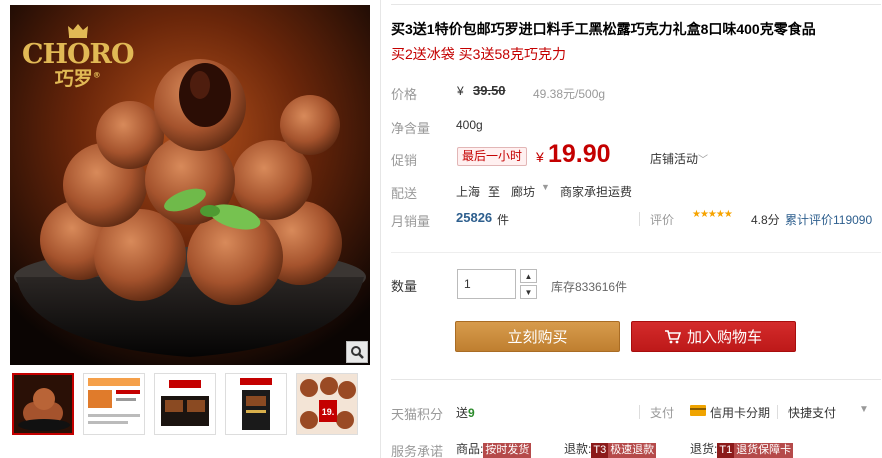 Image resolution: width=882 pixels, height=458 pixels. Describe the element at coordinates (471, 413) in the screenshot. I see `points-value: 9` at that location.